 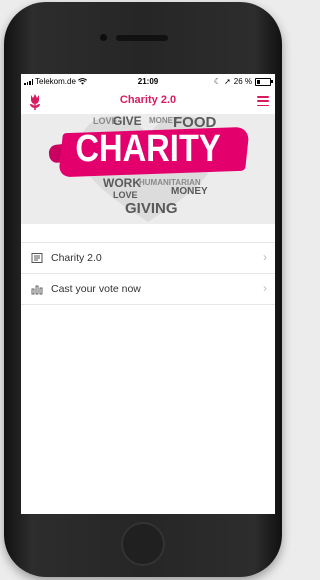 What do you see at coordinates (263, 101) in the screenshot?
I see `hamburger-menu-icon` at bounding box center [263, 101].